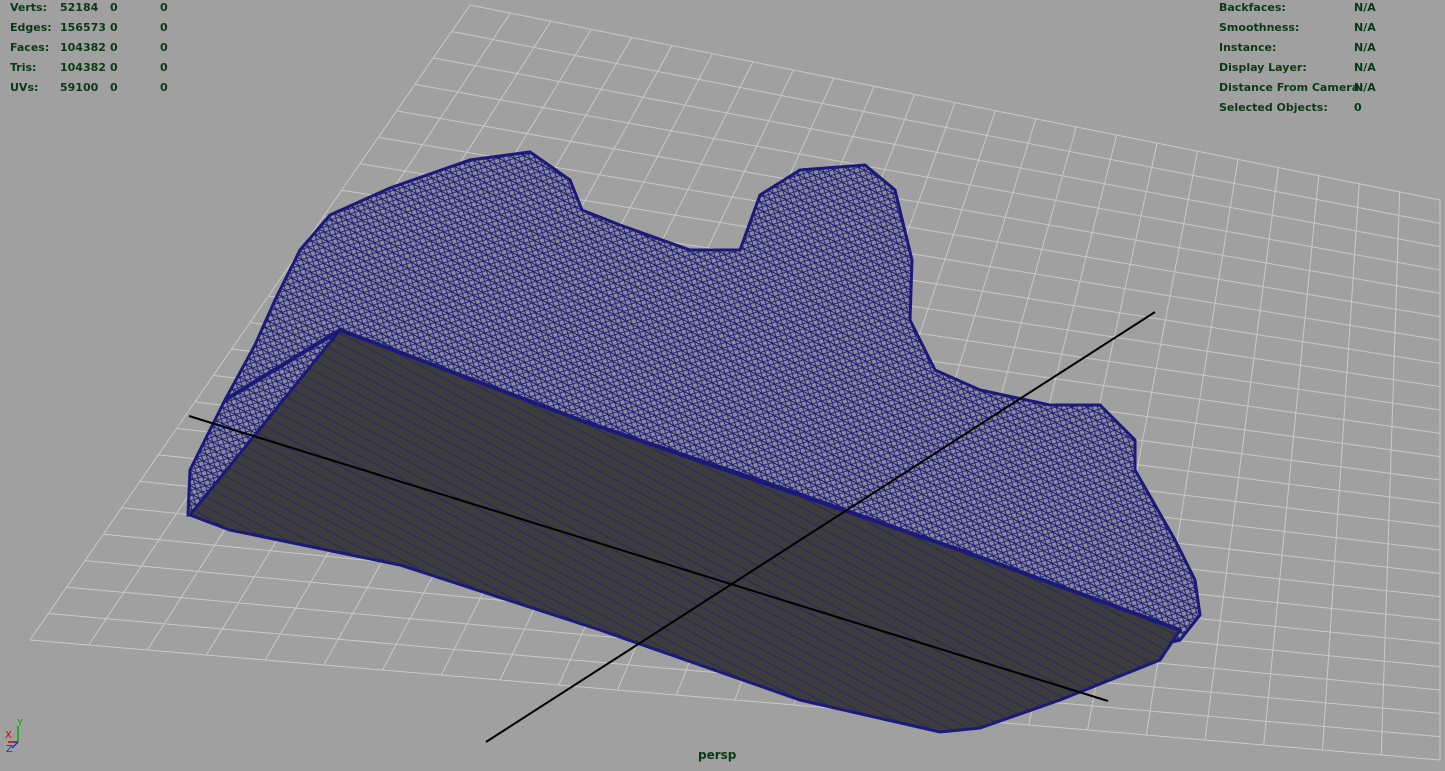 The width and height of the screenshot is (1445, 771). Describe the element at coordinates (717, 755) in the screenshot. I see `camera-name-label: persp` at that location.